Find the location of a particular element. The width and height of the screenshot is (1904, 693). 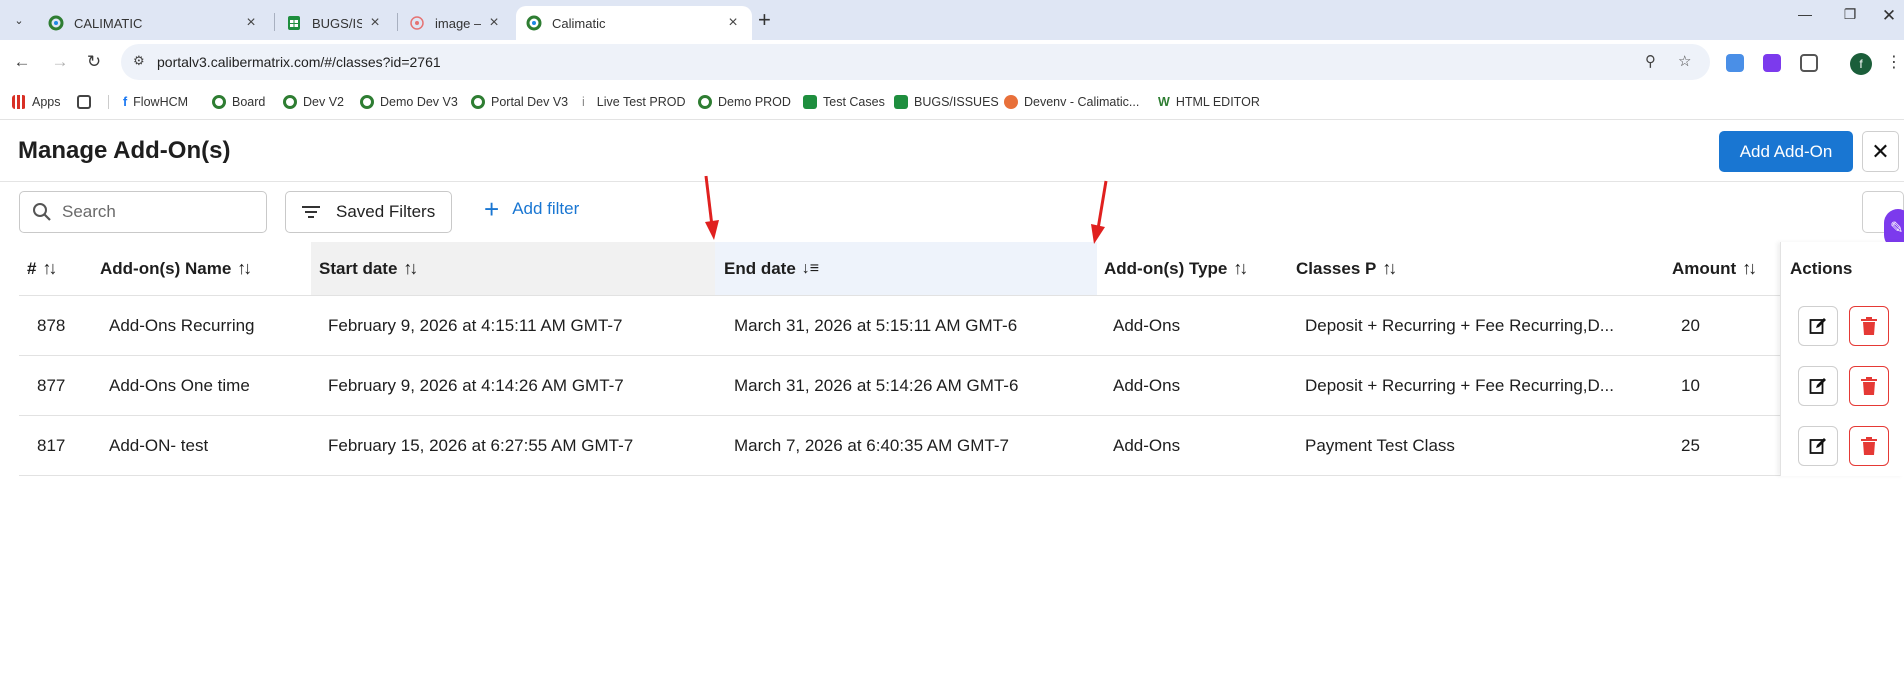

saved-filters-button: Saved Filters is located at coordinates (368, 212).